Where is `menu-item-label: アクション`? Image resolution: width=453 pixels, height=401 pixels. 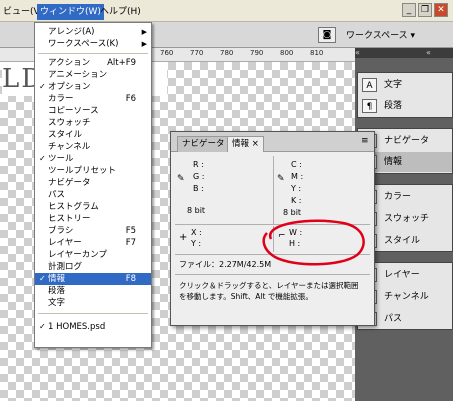
menu-item-label: アクション is located at coordinates (69, 63).